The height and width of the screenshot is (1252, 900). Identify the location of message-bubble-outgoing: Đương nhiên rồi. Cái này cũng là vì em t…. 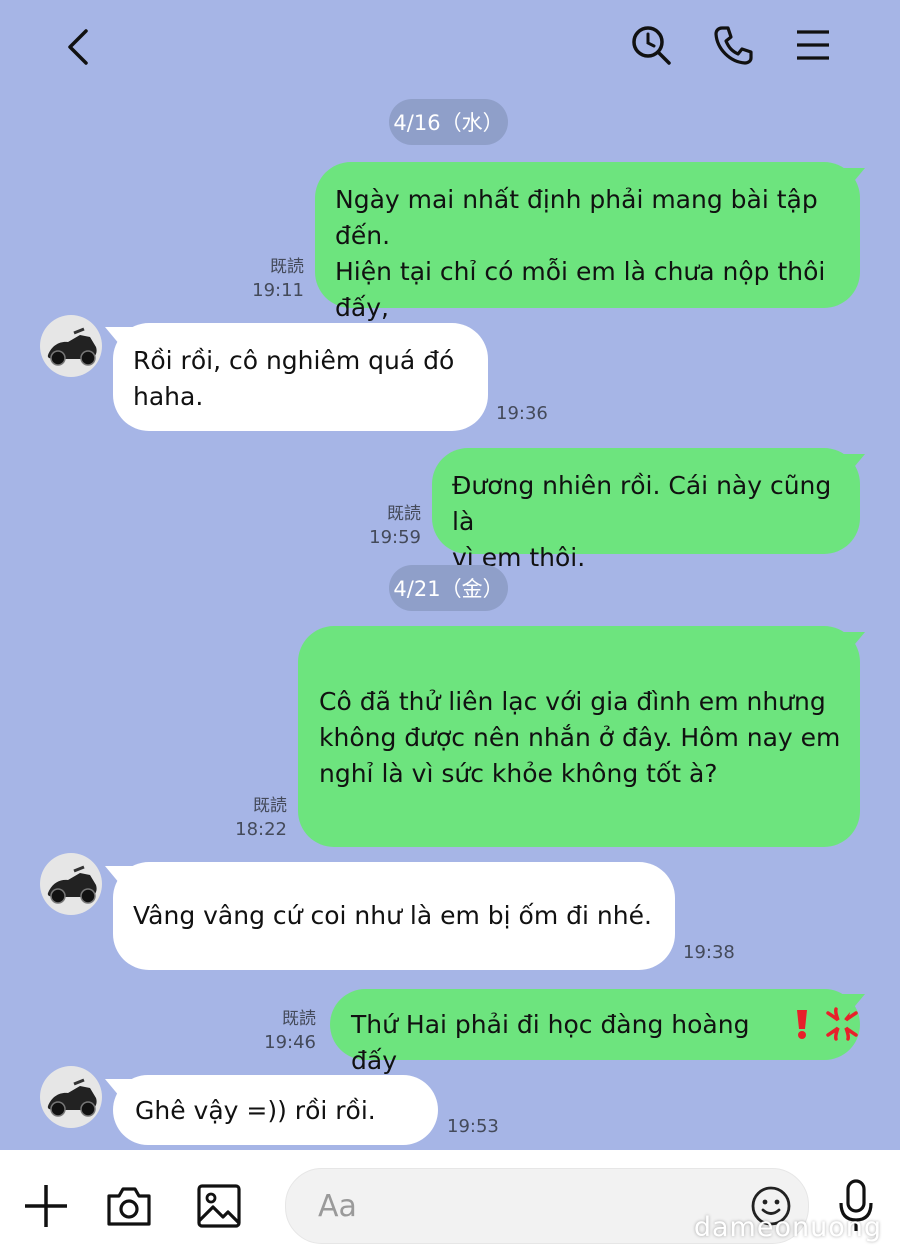
(646, 510).